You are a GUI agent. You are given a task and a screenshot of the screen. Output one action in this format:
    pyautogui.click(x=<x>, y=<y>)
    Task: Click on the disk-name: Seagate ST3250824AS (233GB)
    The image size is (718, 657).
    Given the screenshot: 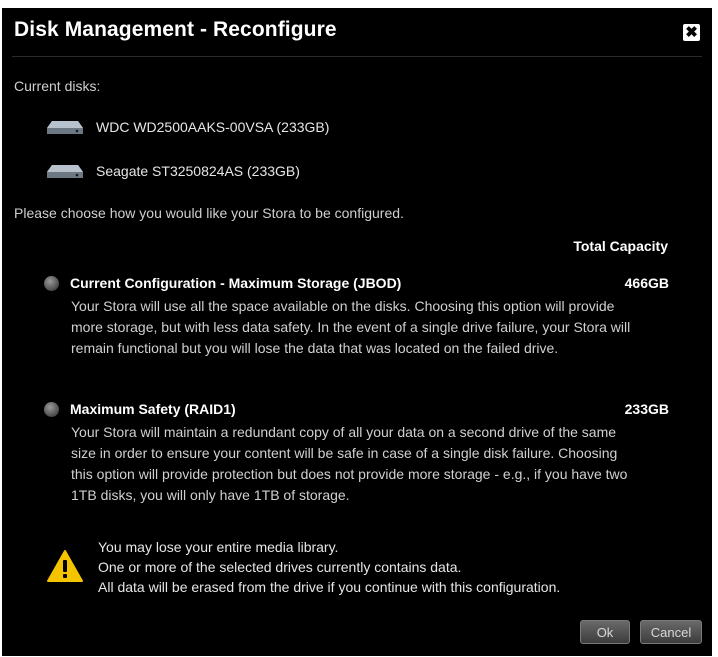 What is the action you would take?
    pyautogui.click(x=198, y=171)
    